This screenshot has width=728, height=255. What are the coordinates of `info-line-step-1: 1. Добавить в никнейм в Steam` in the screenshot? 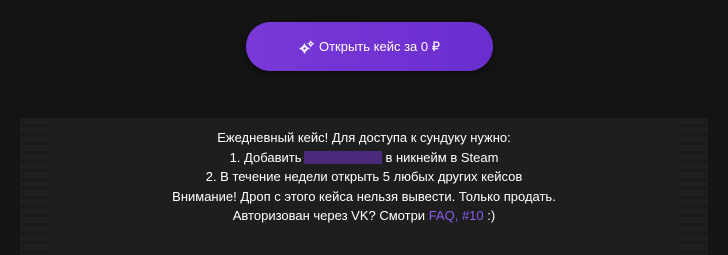 It's located at (364, 158).